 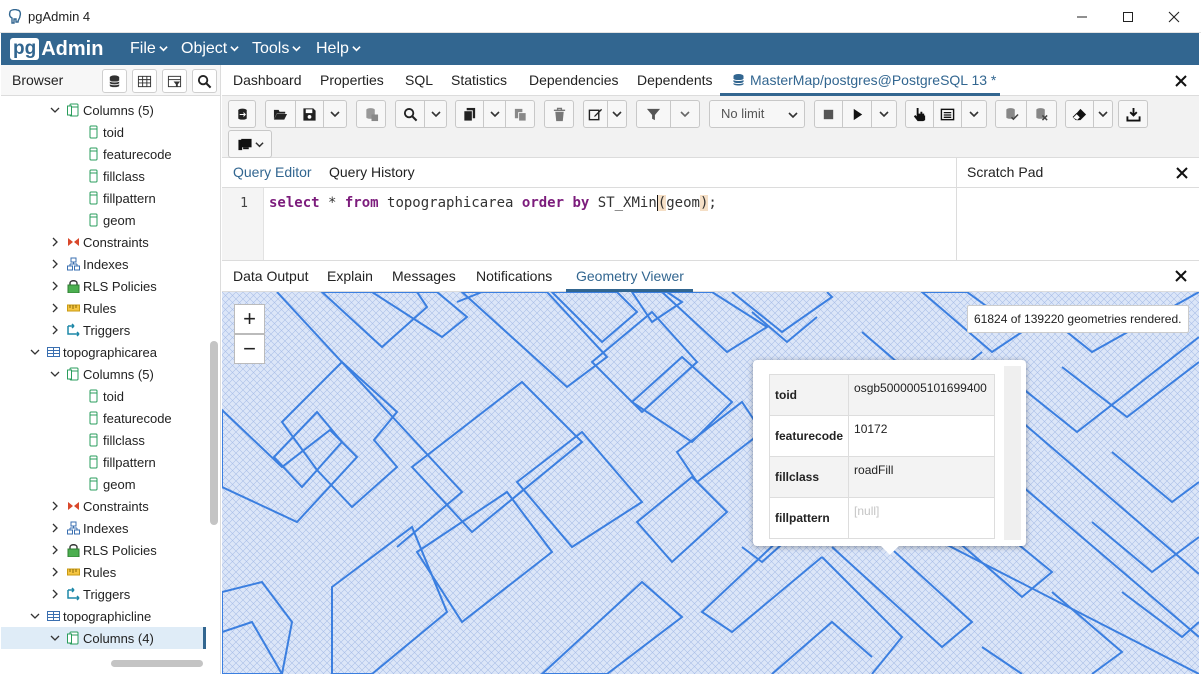 I want to click on property-value: roadFill, so click(x=921, y=477).